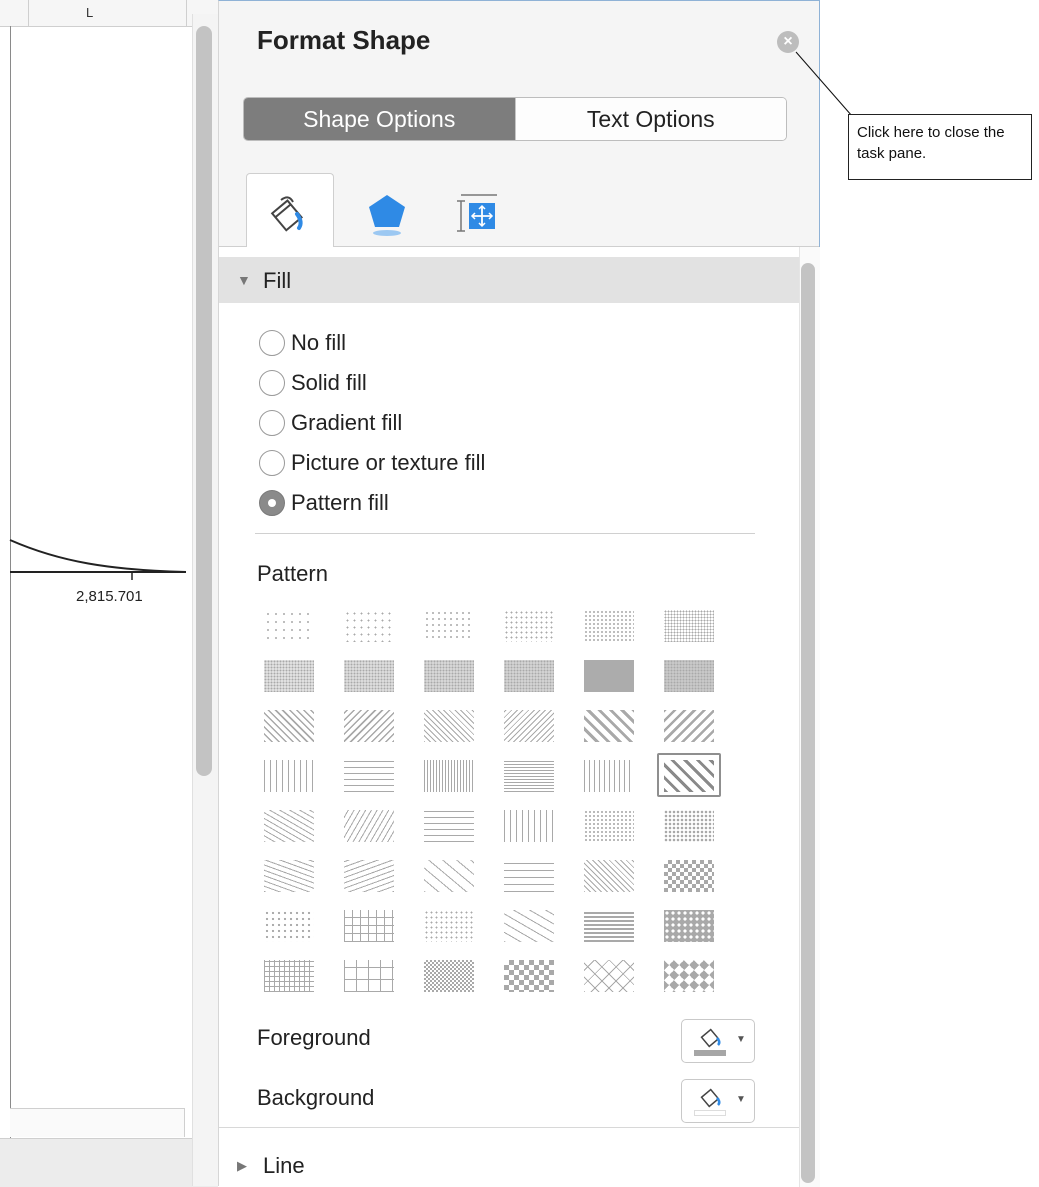 This screenshot has width=1039, height=1187. I want to click on radio-gradient-fill: Gradient fill, so click(330, 423).